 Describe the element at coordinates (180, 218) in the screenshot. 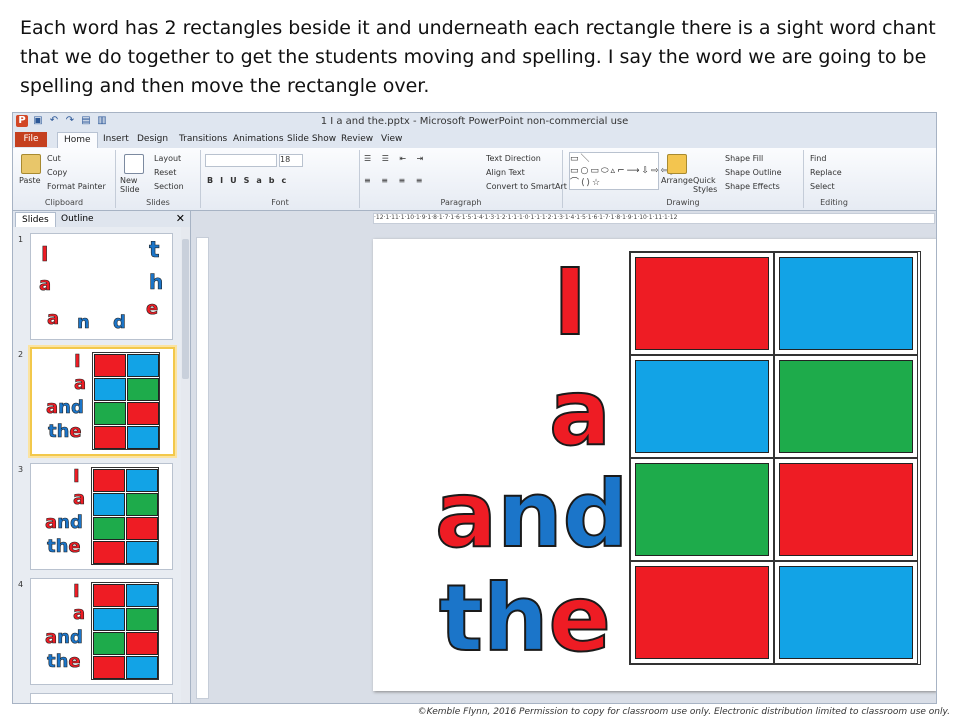

I see `close-icon: ✕` at that location.